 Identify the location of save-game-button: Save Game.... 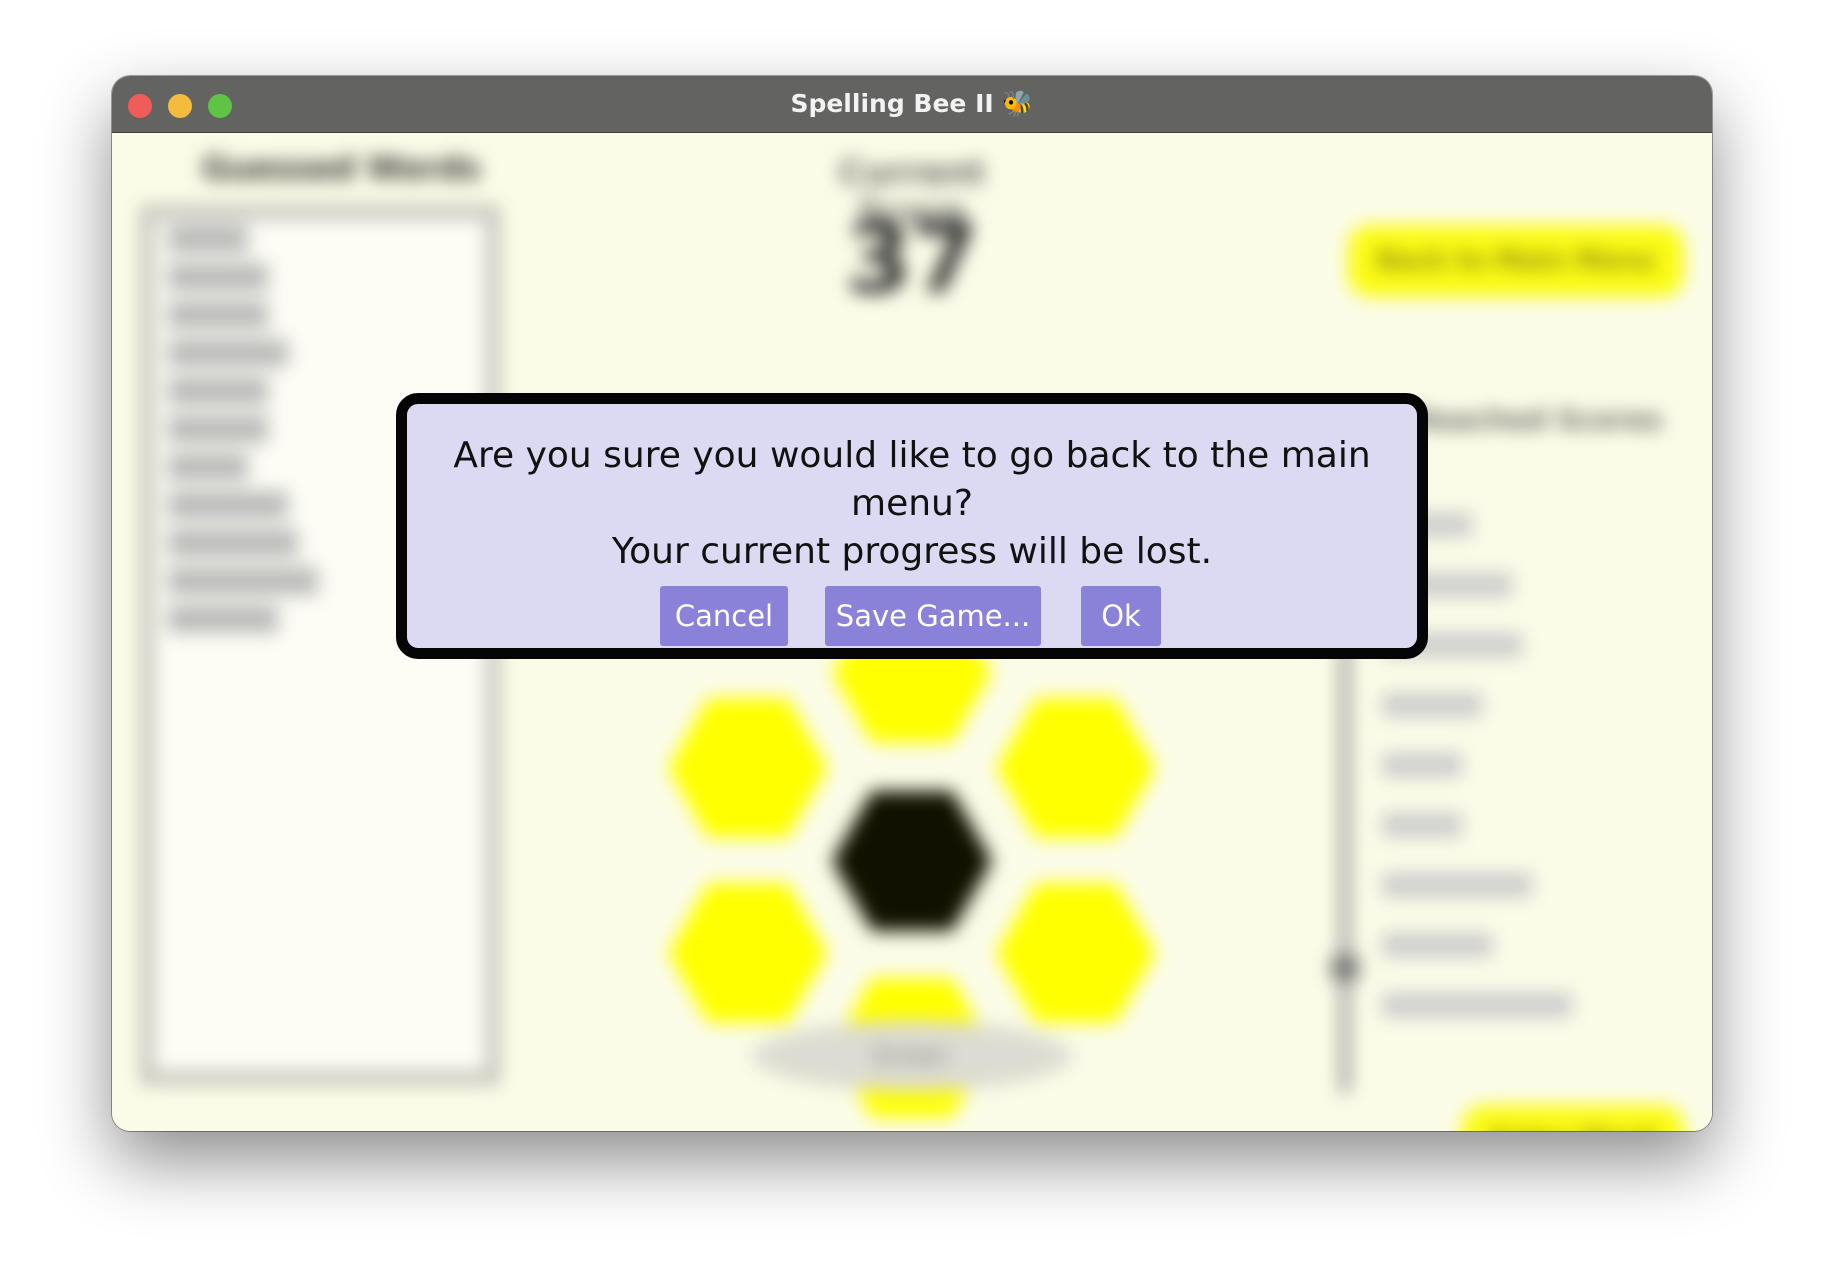
(933, 616).